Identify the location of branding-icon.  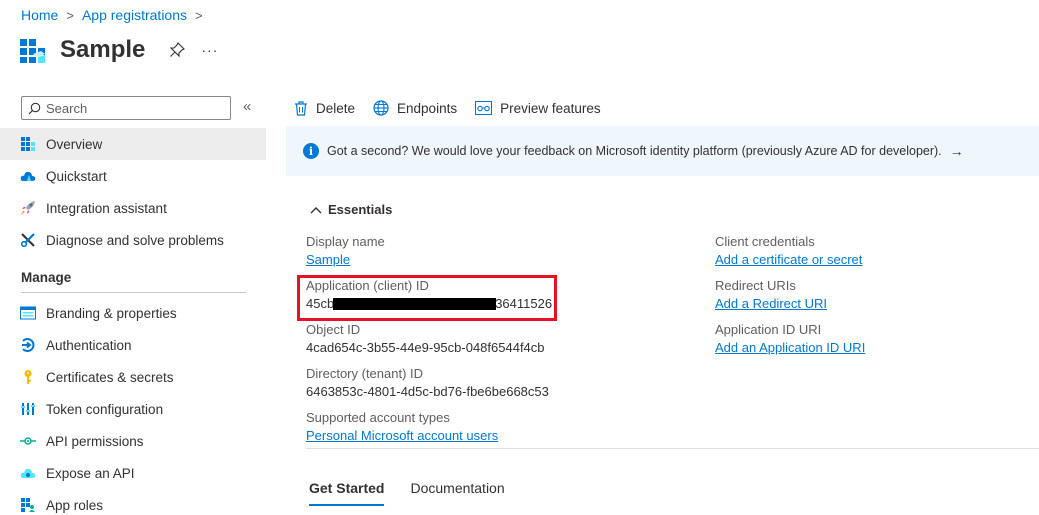
(28, 313).